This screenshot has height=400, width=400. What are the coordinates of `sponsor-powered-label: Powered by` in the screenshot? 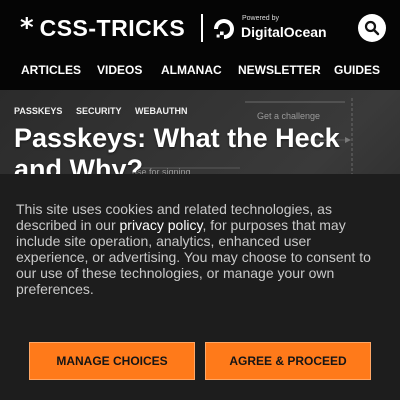 It's located at (260, 18).